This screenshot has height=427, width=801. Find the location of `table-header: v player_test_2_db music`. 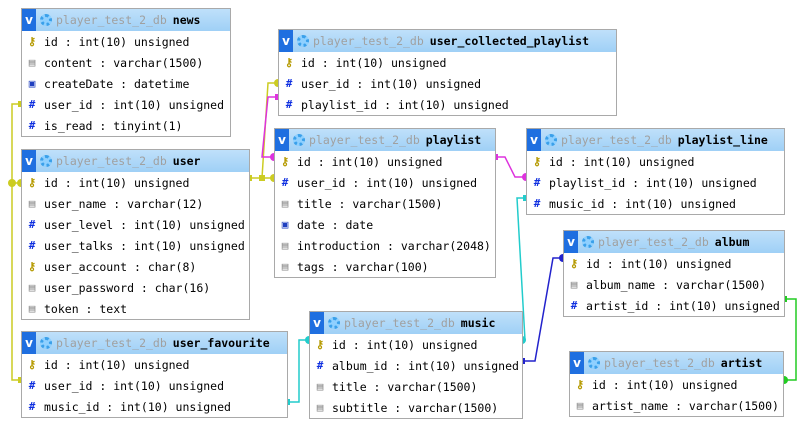

table-header: v player_test_2_db music is located at coordinates (416, 323).